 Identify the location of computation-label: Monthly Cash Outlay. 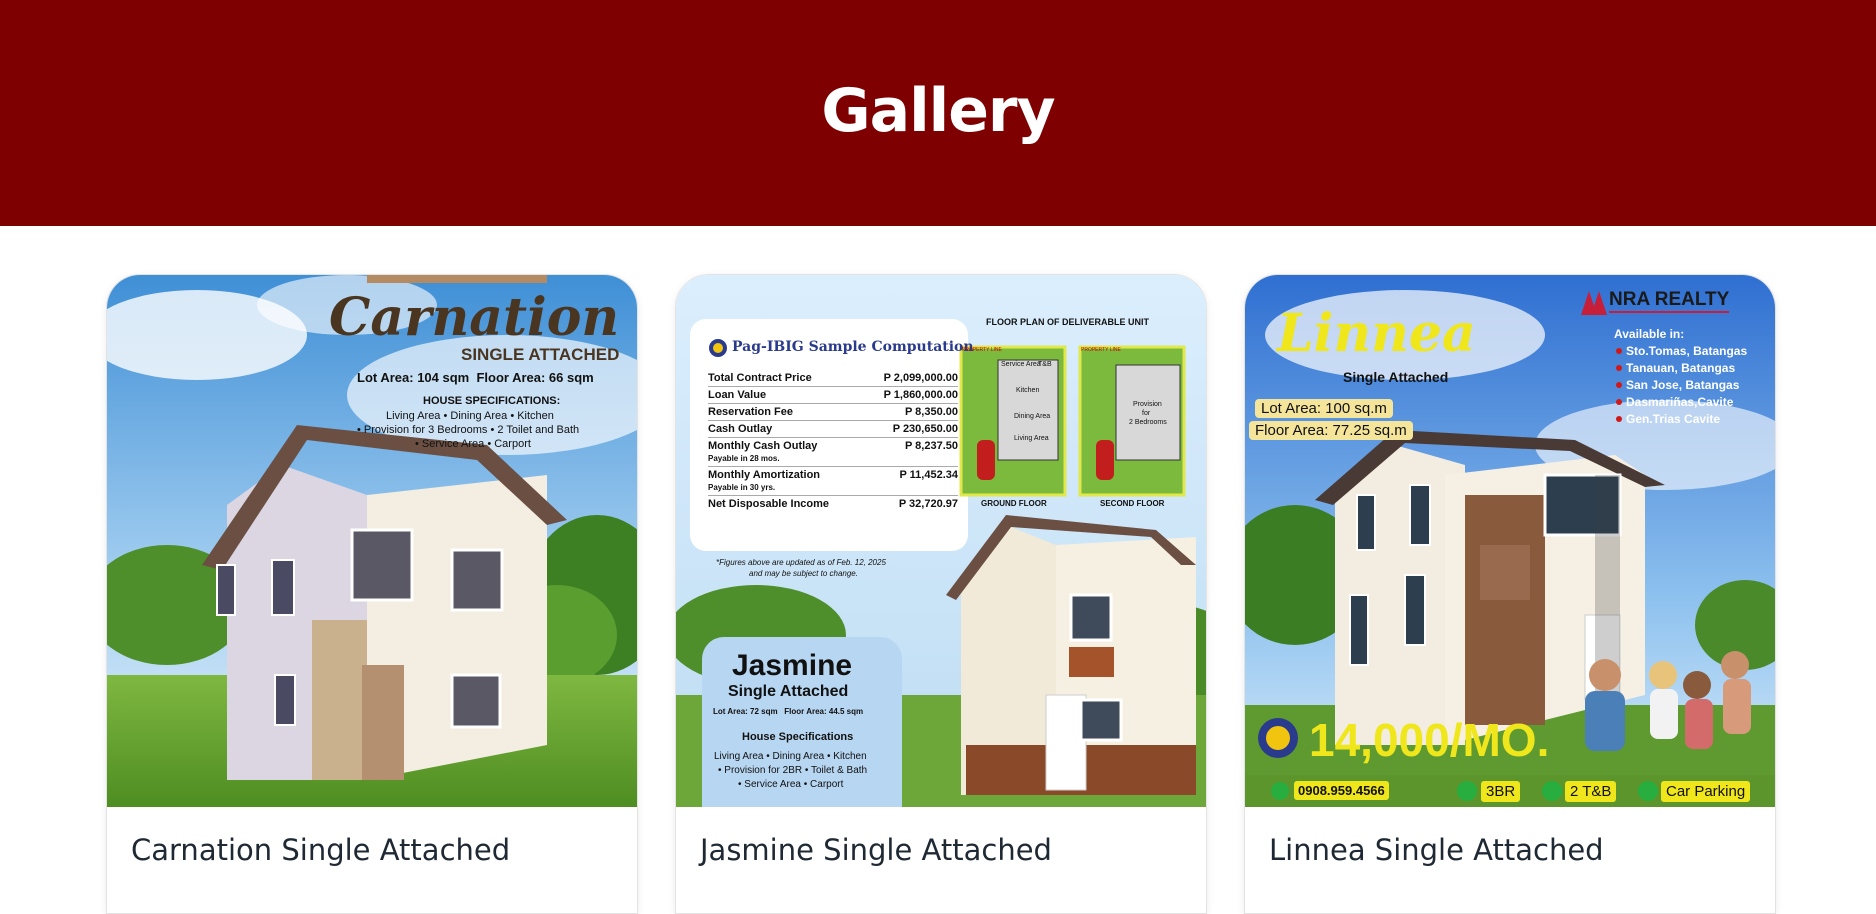
(763, 446).